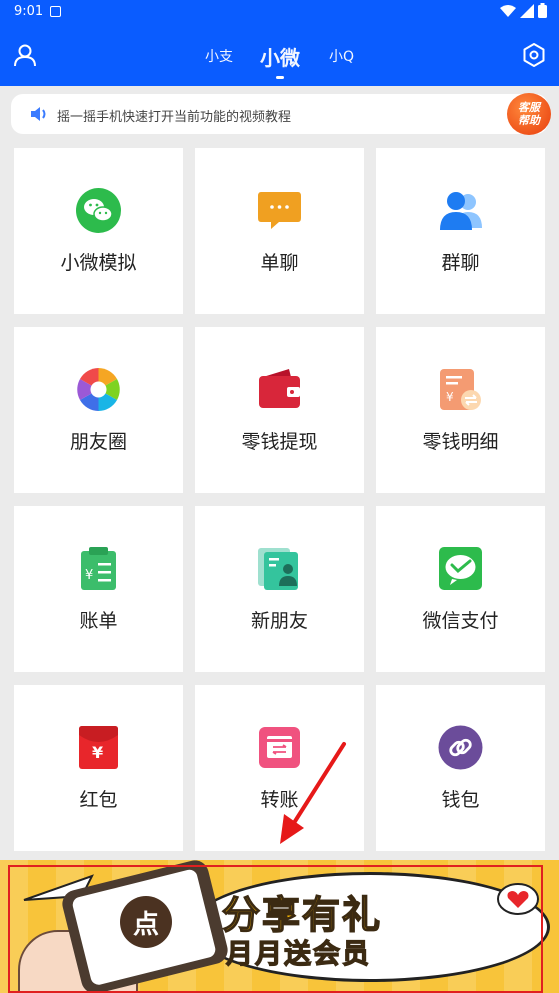 This screenshot has height=993, width=559. Describe the element at coordinates (29, 11) in the screenshot. I see `status-time: 9:01` at that location.